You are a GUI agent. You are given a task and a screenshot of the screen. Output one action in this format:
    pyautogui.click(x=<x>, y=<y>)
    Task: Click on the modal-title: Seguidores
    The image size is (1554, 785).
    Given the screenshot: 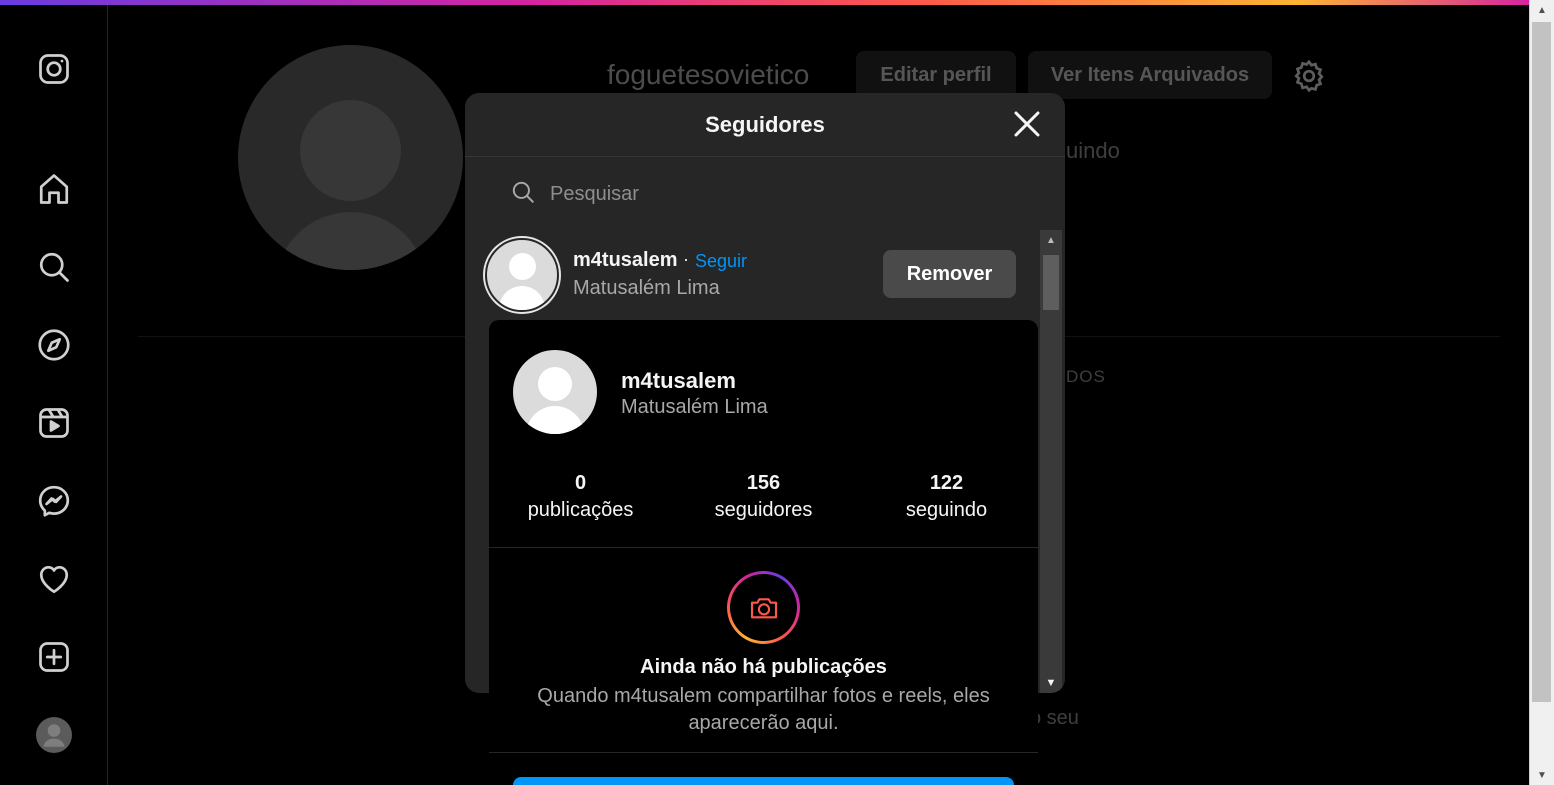 What is the action you would take?
    pyautogui.click(x=765, y=124)
    